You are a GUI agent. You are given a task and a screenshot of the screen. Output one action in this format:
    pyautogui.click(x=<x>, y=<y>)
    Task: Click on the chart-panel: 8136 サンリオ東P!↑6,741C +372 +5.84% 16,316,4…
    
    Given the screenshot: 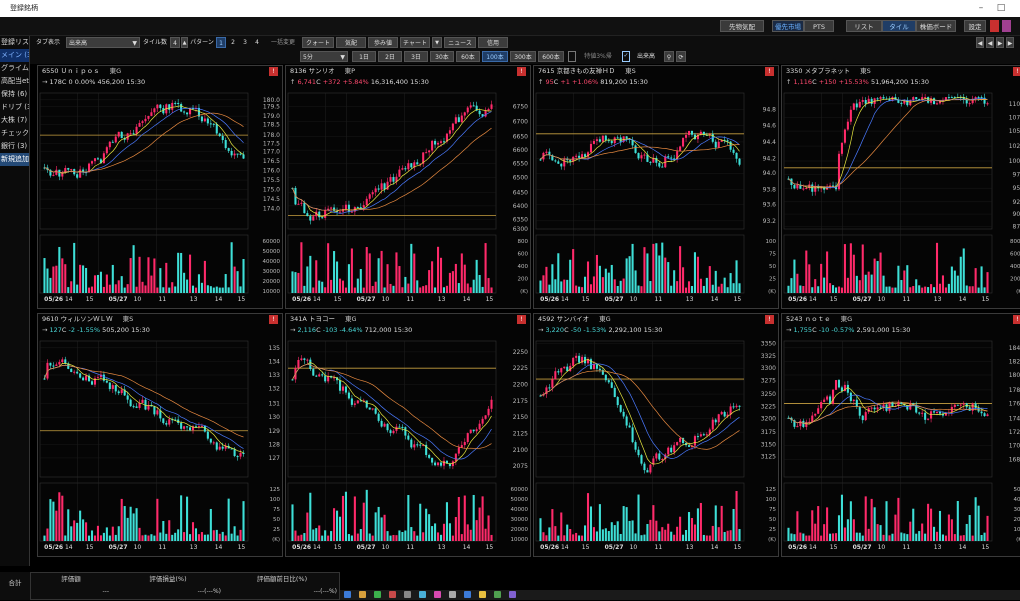 What is the action you would take?
    pyautogui.click(x=408, y=187)
    